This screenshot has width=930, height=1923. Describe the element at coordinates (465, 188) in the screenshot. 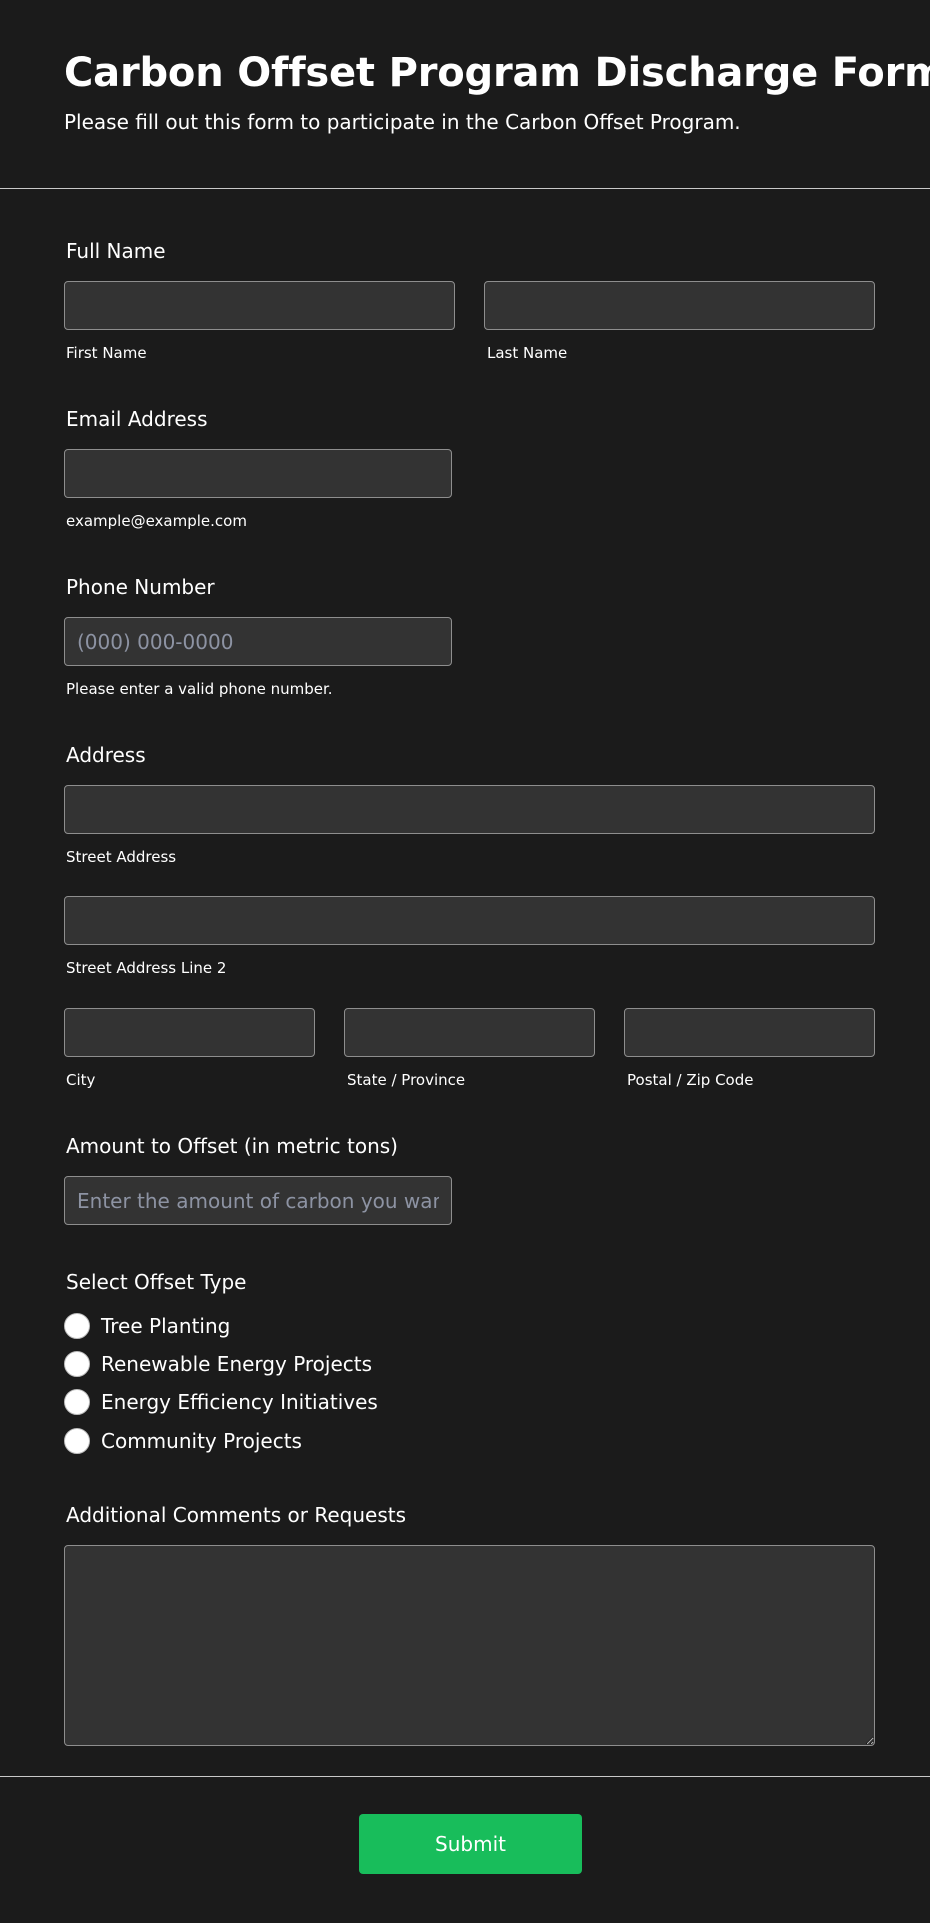

I see `header-divider` at that location.